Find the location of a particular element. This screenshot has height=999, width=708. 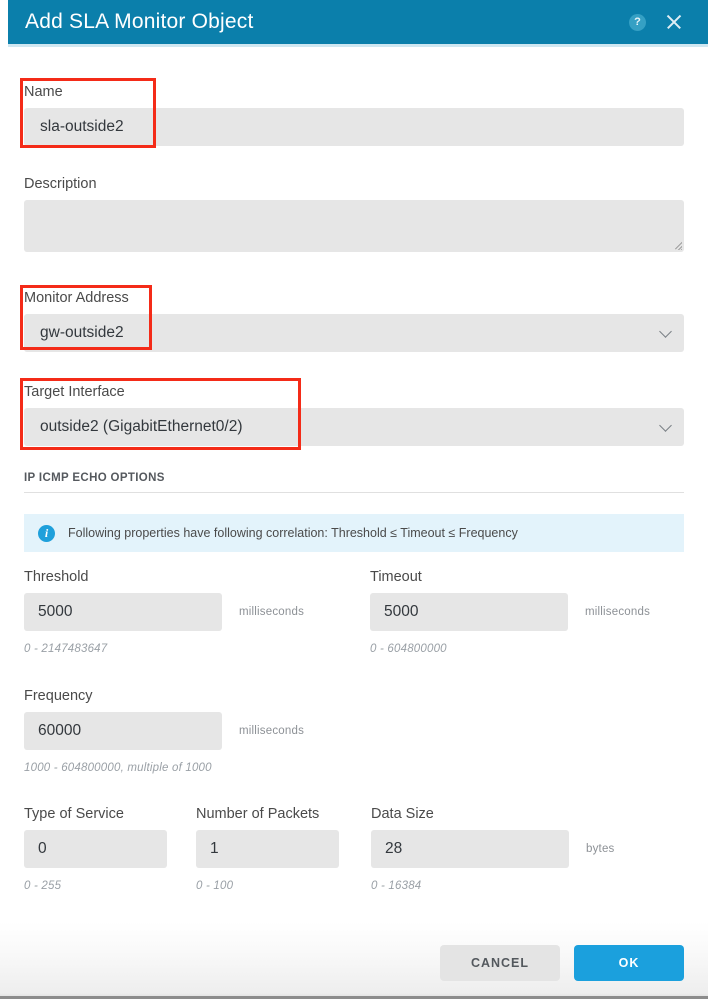

cancel-button: CANCEL is located at coordinates (500, 963).